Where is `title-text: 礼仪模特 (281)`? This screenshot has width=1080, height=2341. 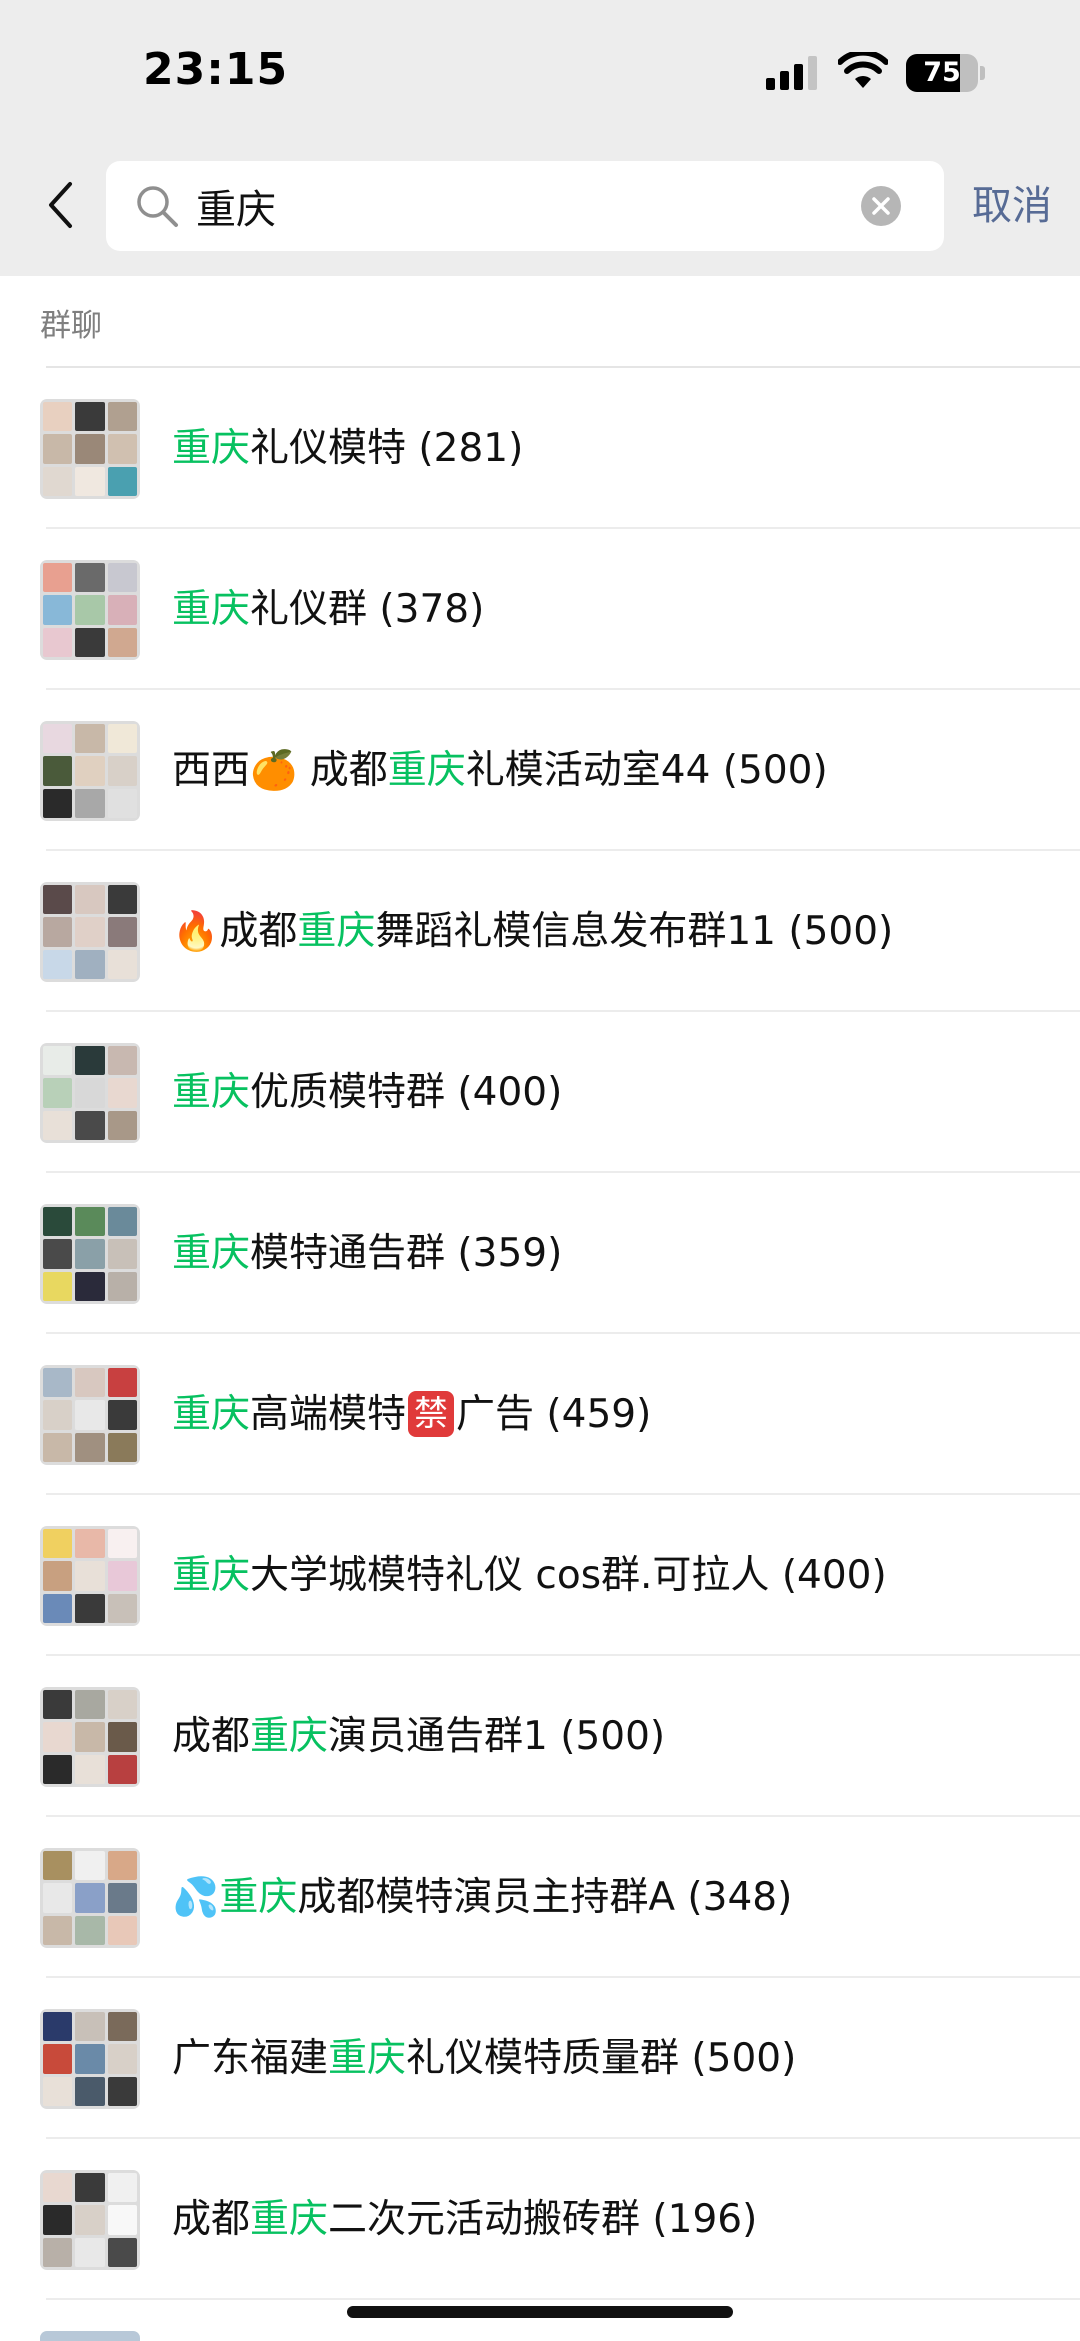 title-text: 礼仪模特 (281) is located at coordinates (387, 448).